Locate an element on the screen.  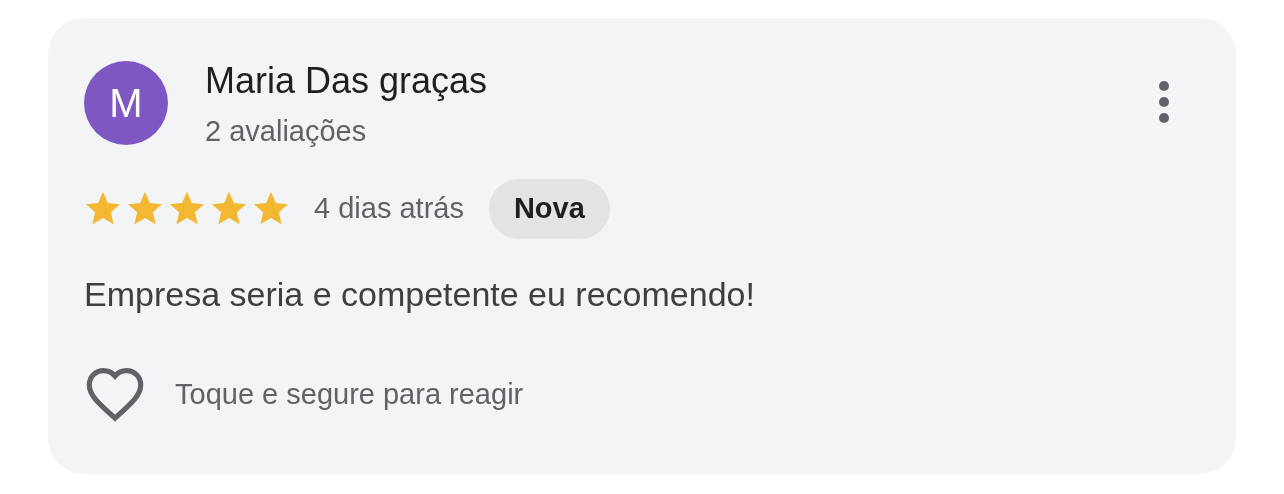
review-time: 4 dias atrás is located at coordinates (389, 209).